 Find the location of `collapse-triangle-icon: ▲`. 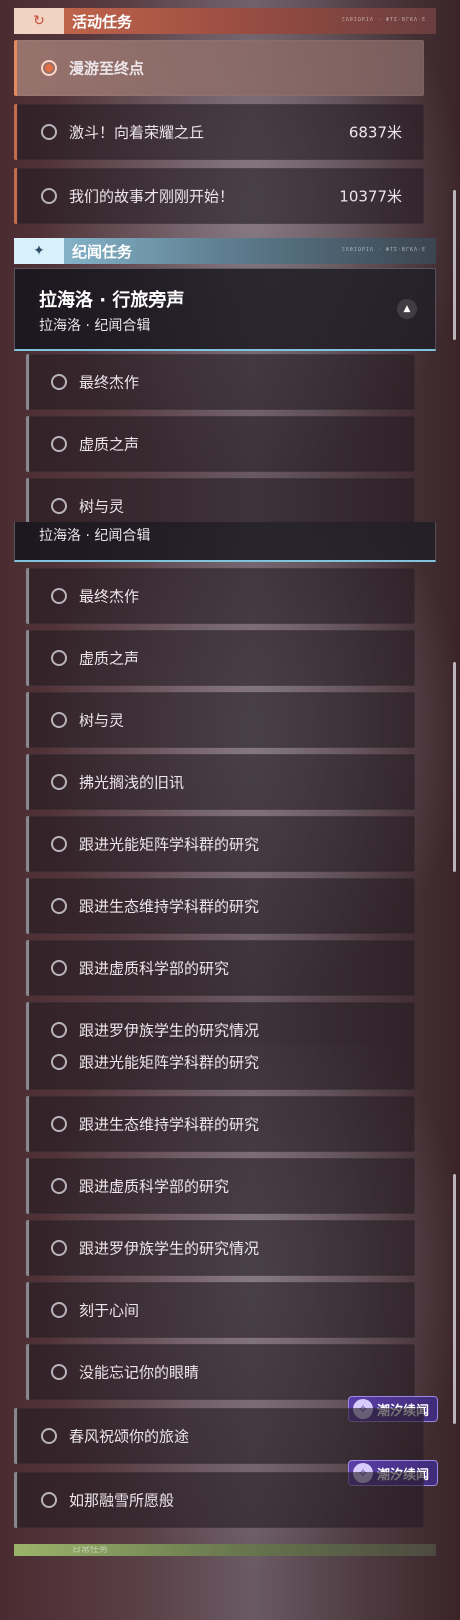

collapse-triangle-icon: ▲ is located at coordinates (407, 309).